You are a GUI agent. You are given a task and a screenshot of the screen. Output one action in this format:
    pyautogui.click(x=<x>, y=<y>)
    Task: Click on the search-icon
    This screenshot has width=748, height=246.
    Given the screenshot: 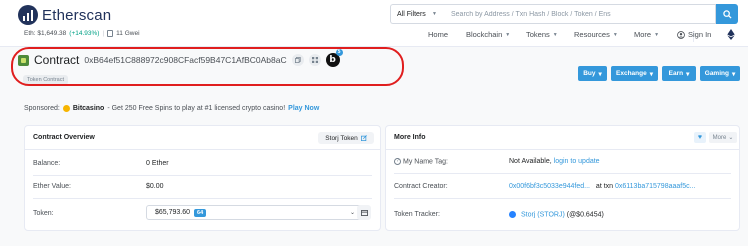 What is the action you would take?
    pyautogui.click(x=727, y=14)
    